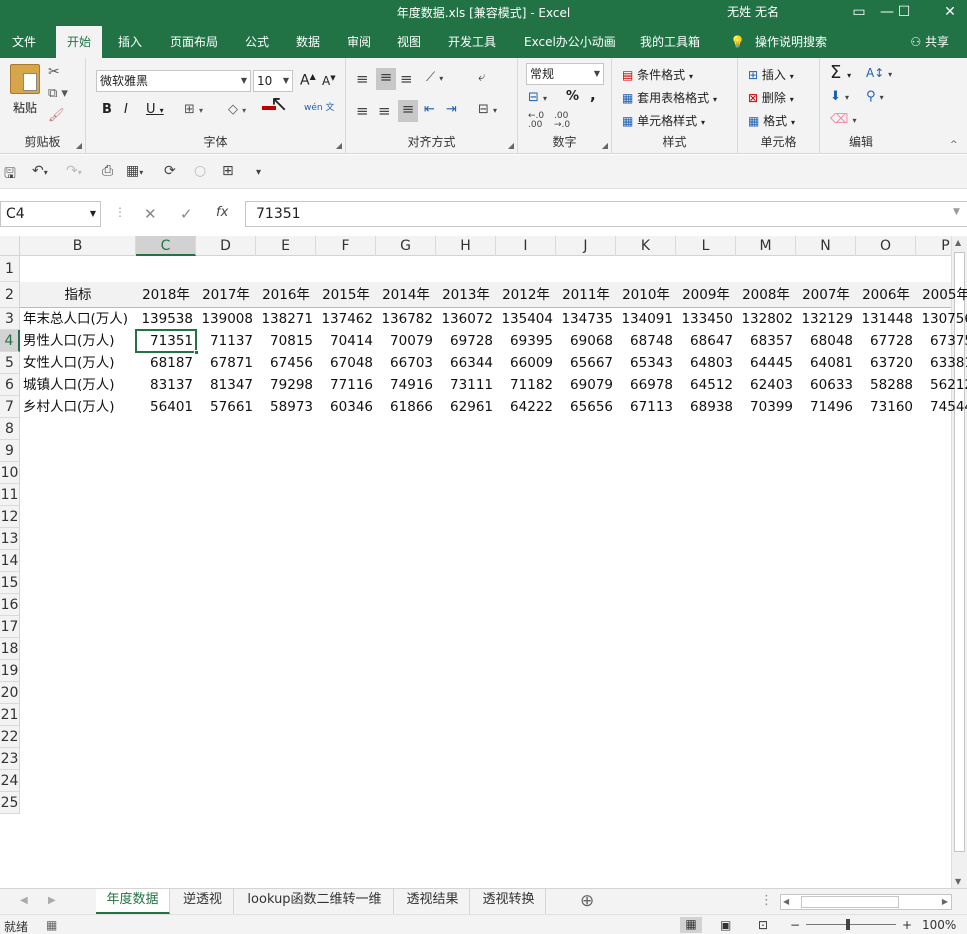 This screenshot has width=967, height=934. I want to click on macro-record-icon: ▦, so click(51, 925).